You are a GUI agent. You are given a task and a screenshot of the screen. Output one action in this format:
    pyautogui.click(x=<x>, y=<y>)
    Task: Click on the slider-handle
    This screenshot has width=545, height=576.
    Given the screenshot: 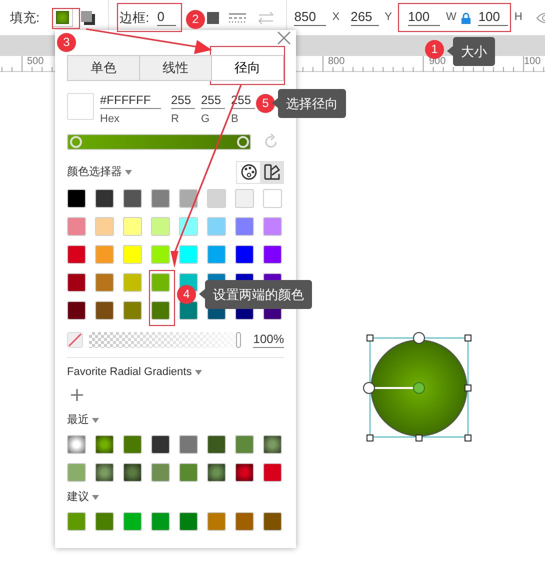 What is the action you would take?
    pyautogui.click(x=238, y=340)
    